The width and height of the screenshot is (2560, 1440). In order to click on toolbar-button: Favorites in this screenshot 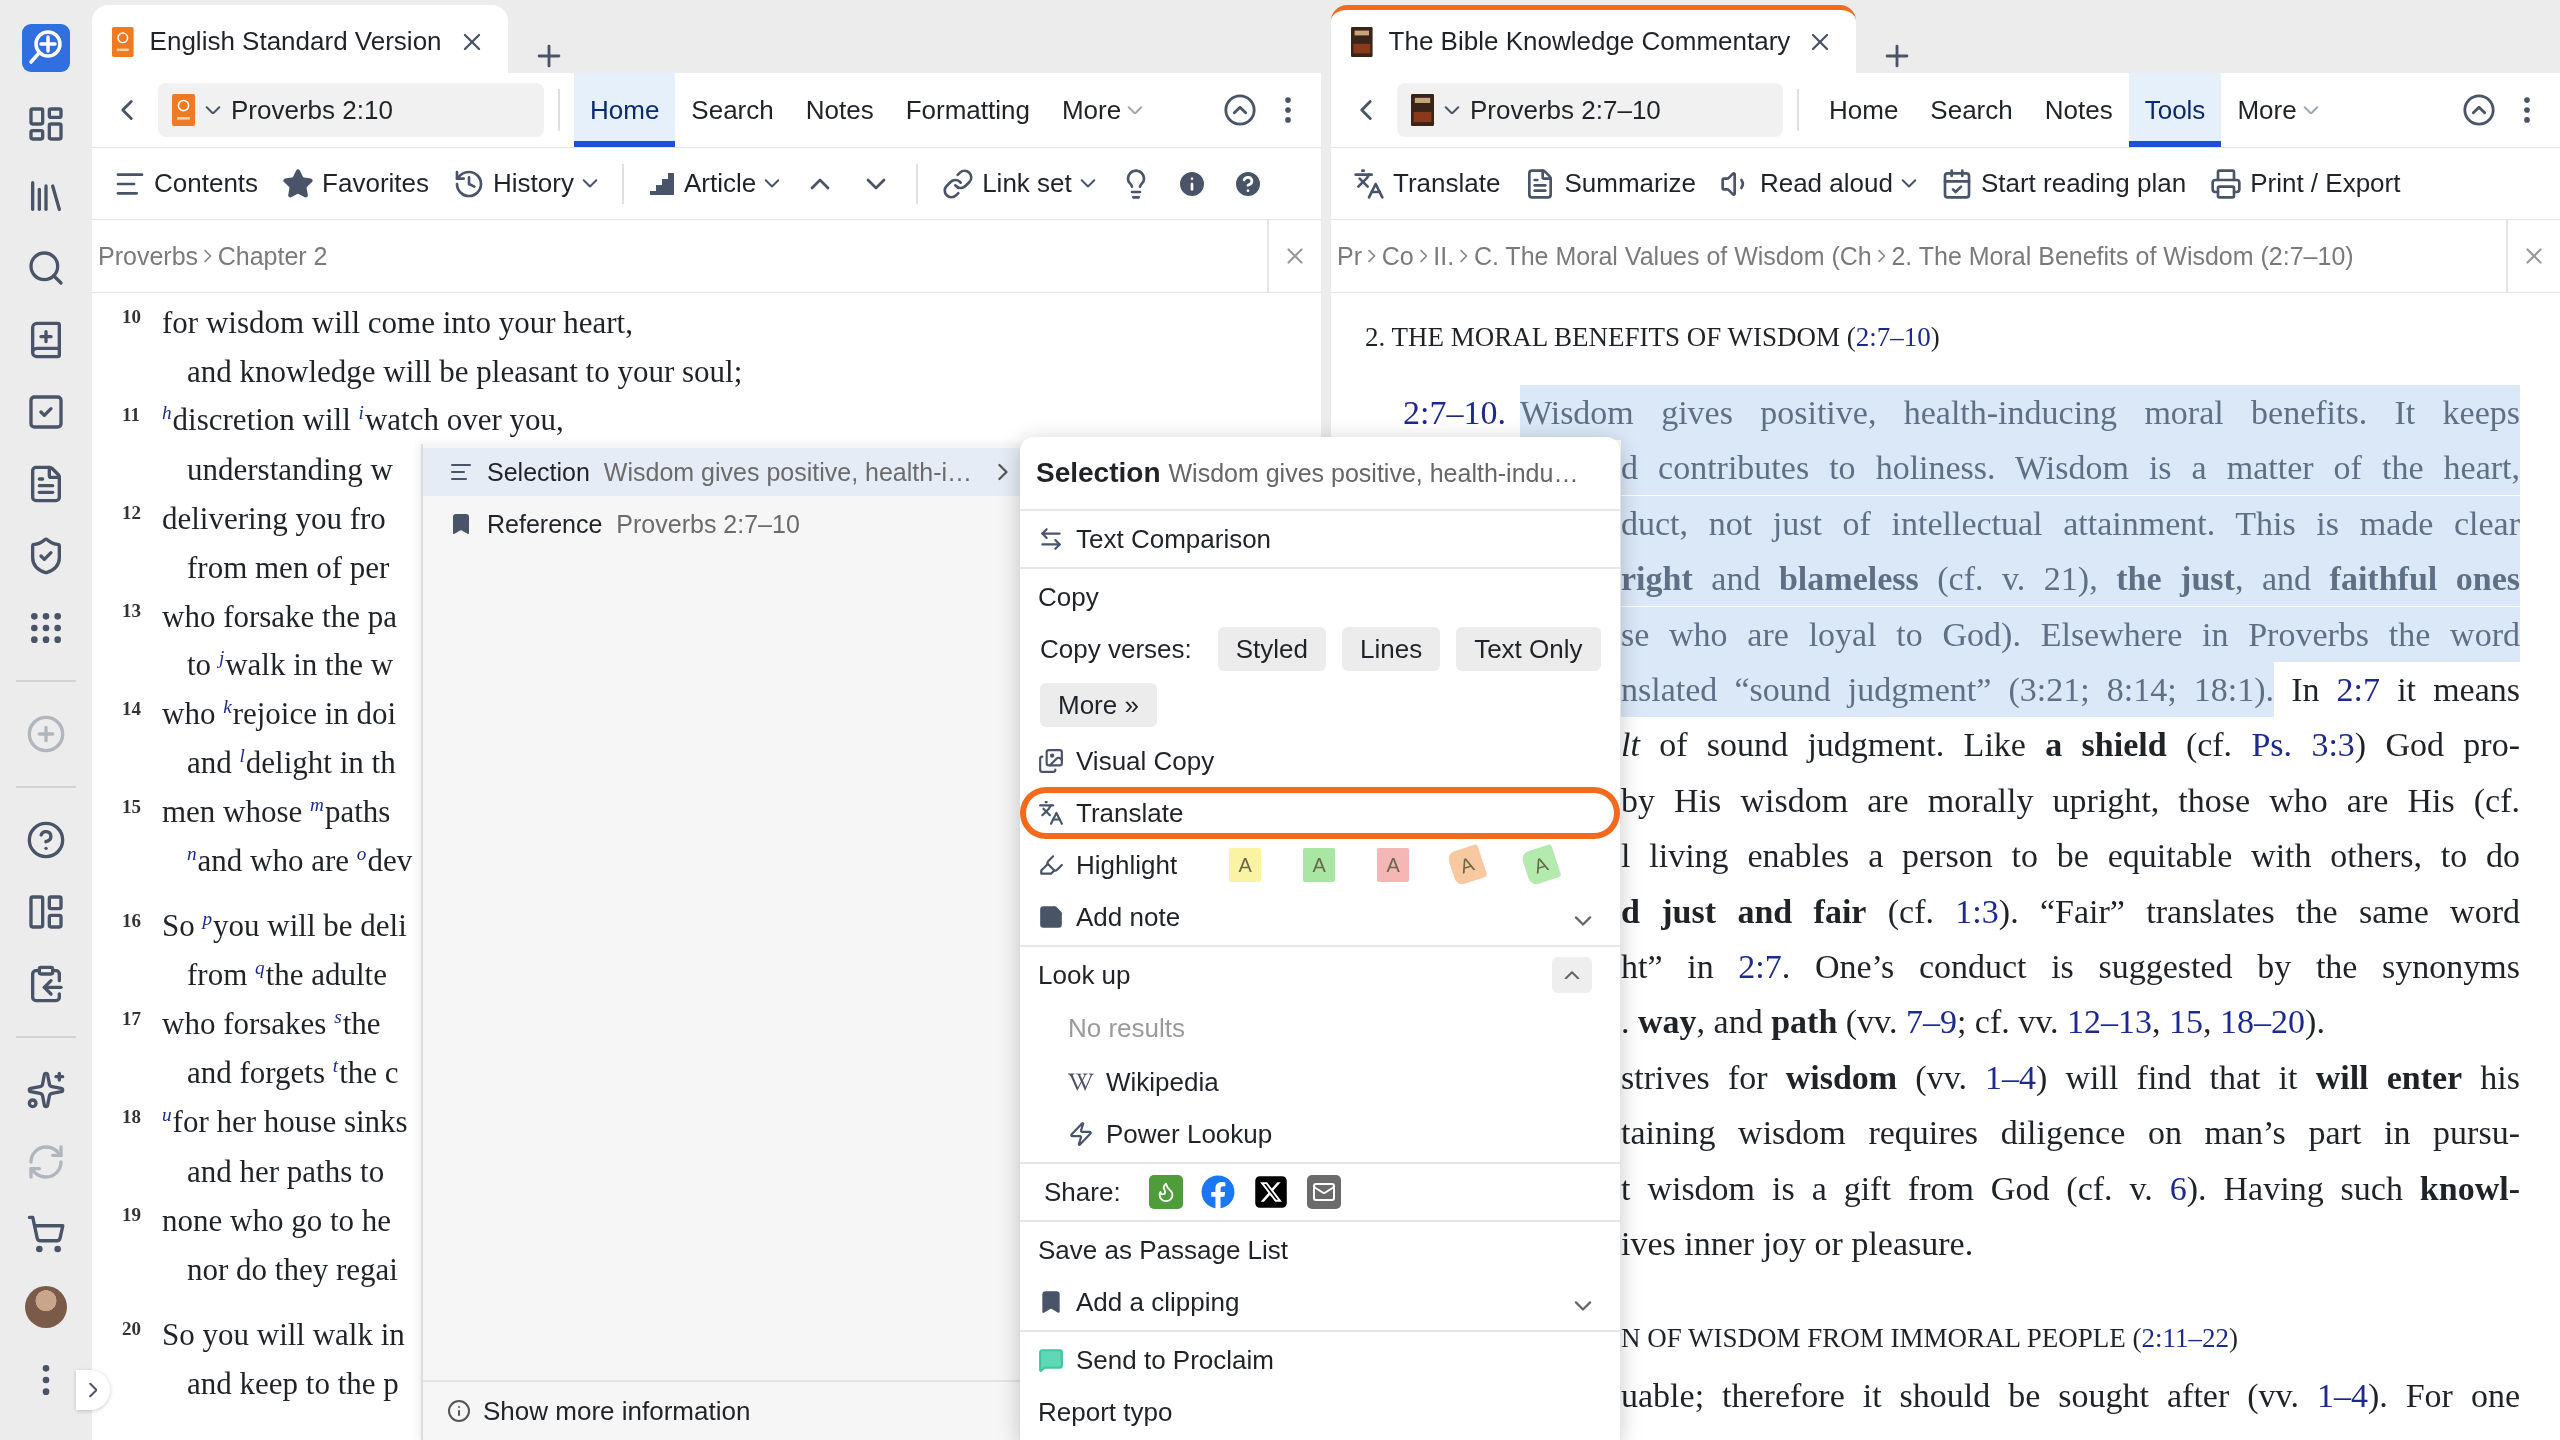, I will do `click(355, 183)`.